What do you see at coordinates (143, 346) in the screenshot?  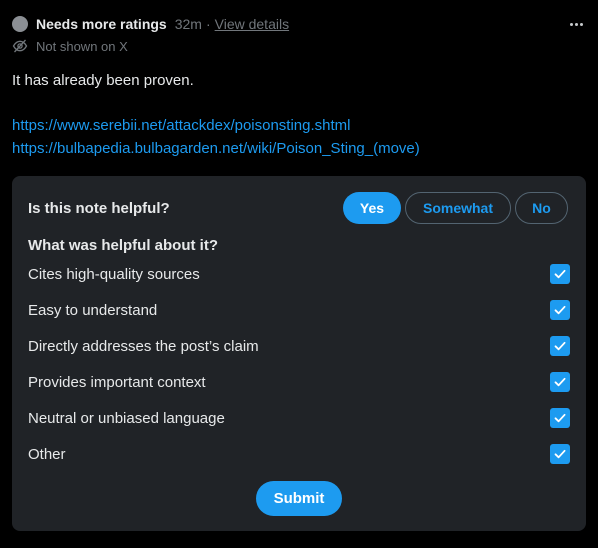 I see `reason-label: Directly addresses the post’s claim` at bounding box center [143, 346].